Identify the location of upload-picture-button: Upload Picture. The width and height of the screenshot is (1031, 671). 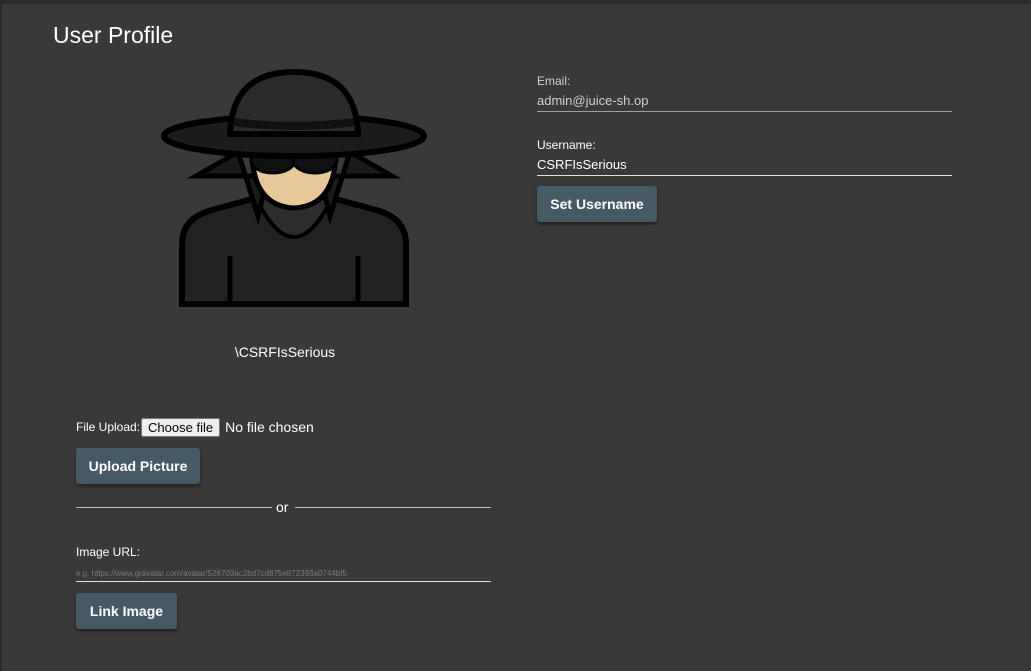
(138, 466).